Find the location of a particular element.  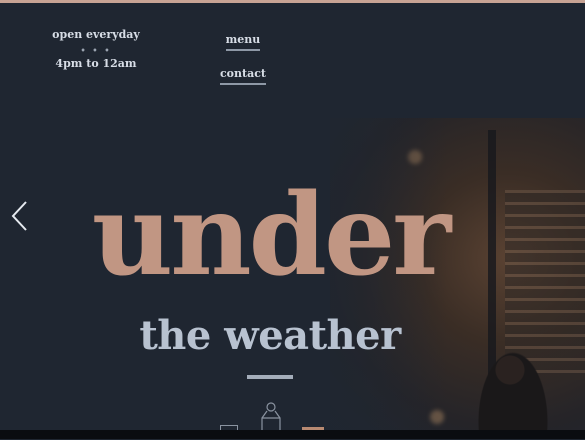

bottom-edge is located at coordinates (292, 434).